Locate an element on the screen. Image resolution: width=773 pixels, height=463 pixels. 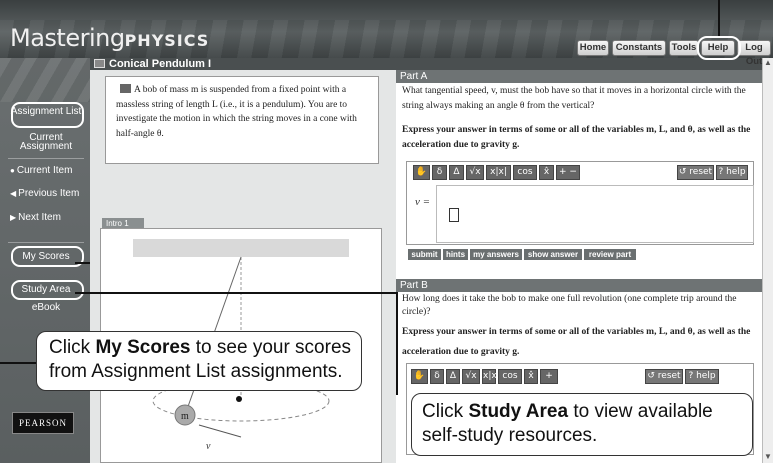
logo-text-mastering: Mastering is located at coordinates (67, 38).